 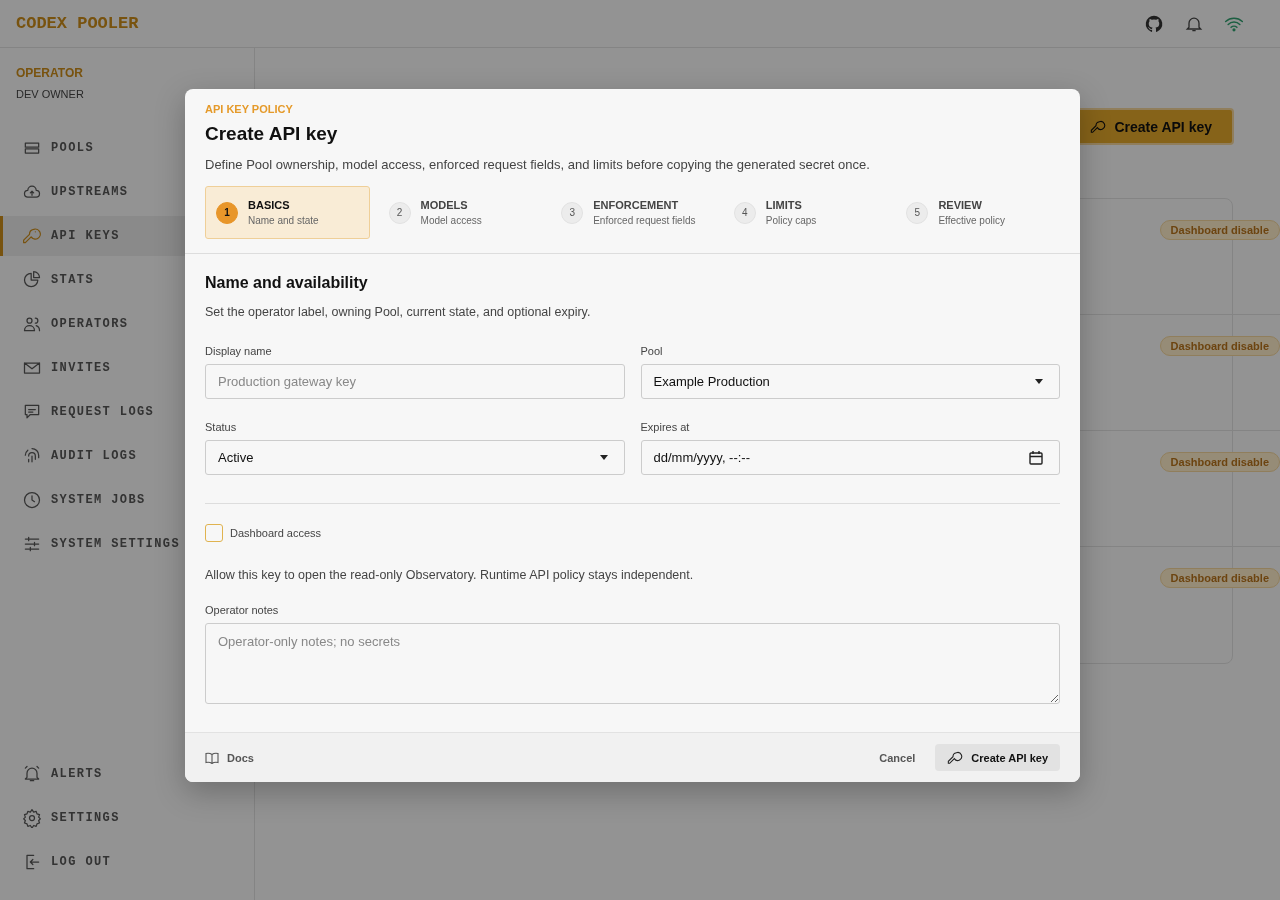 I want to click on field-label: Pool, so click(x=652, y=351).